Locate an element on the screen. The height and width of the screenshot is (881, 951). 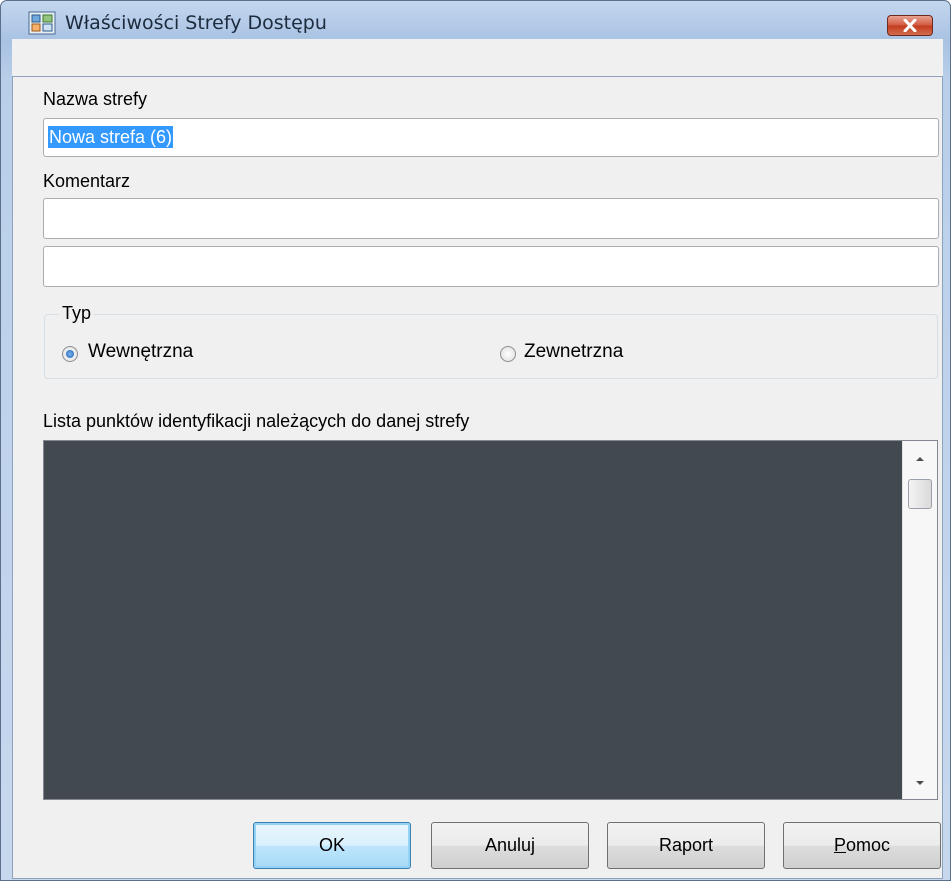
radio-internal is located at coordinates (70, 354).